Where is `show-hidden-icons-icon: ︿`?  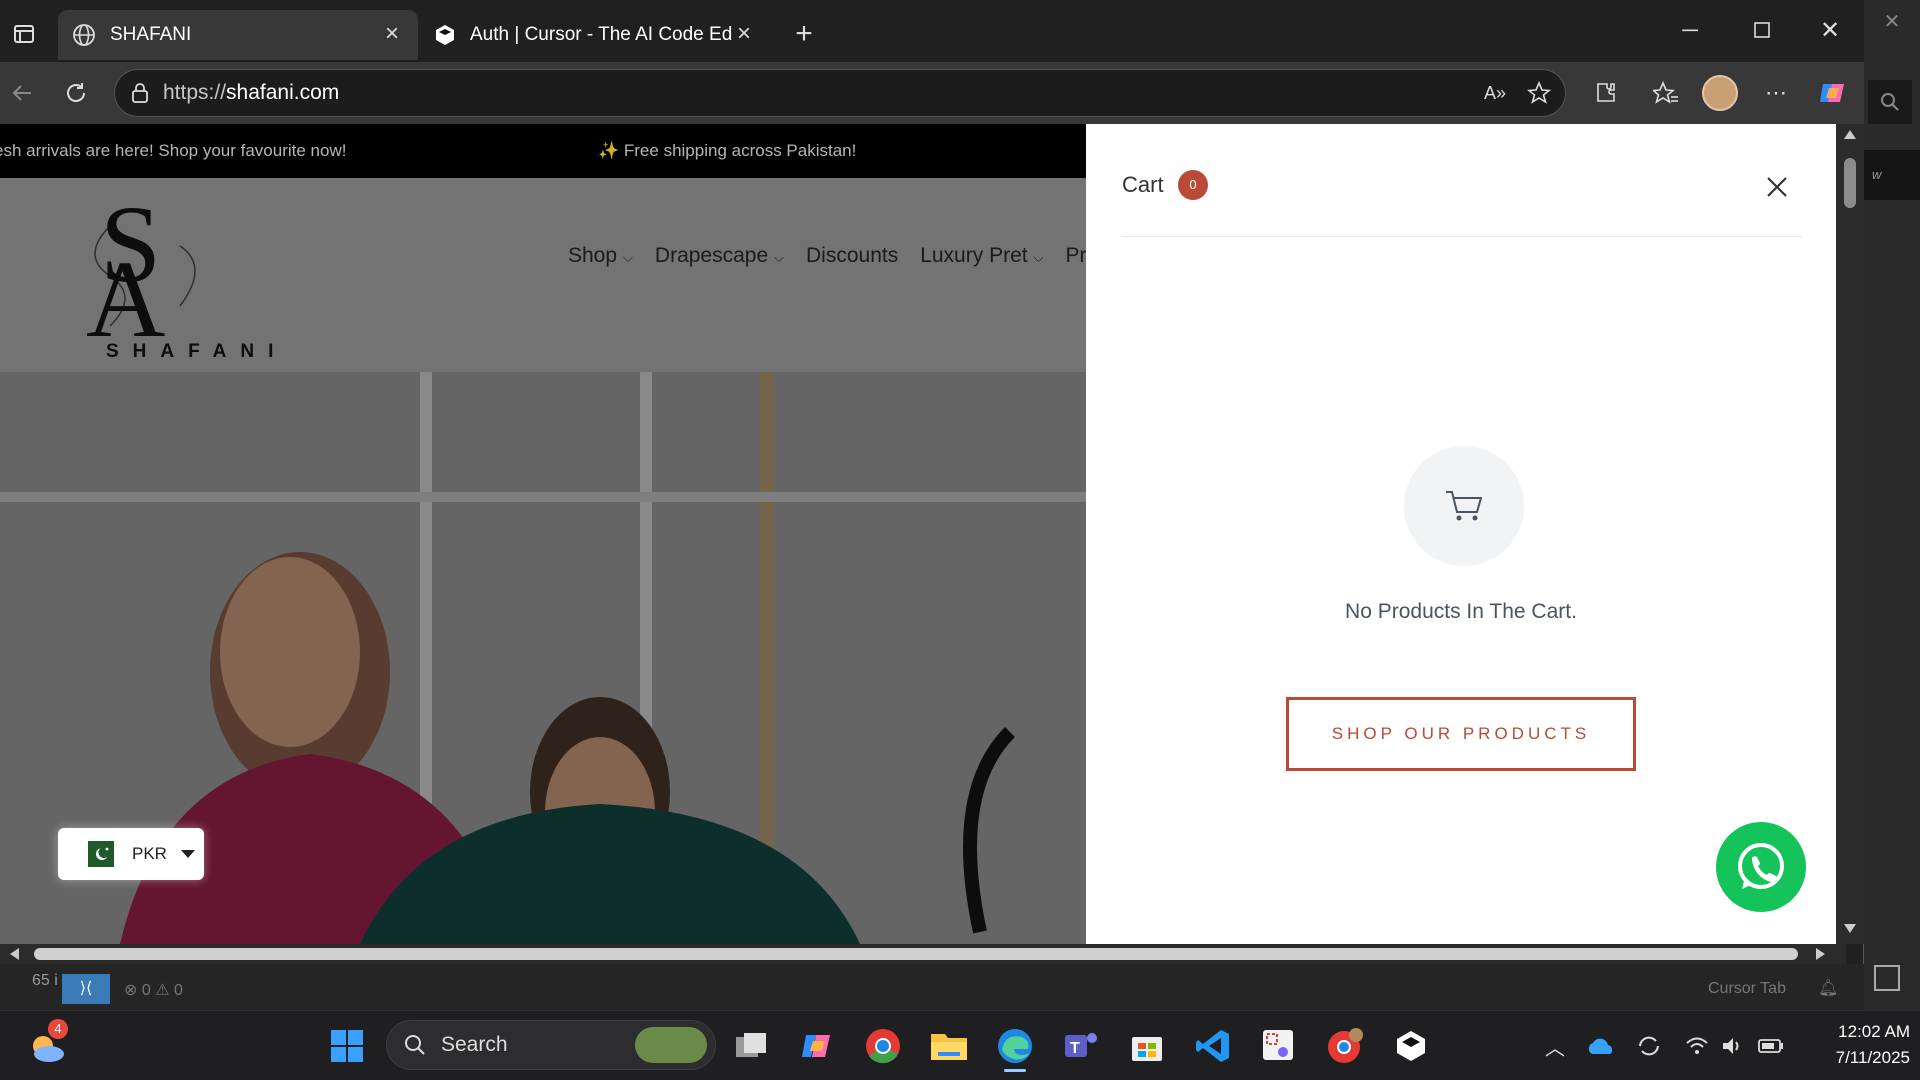 show-hidden-icons-icon: ︿ is located at coordinates (1555, 1046).